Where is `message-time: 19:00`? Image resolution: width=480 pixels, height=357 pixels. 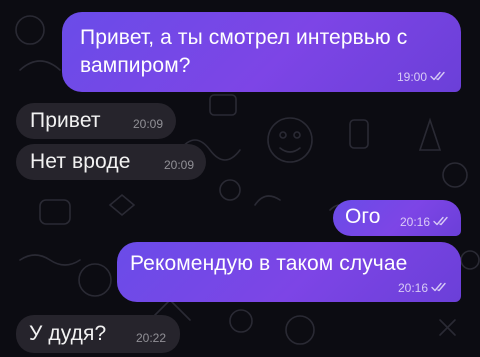 message-time: 19:00 is located at coordinates (411, 77).